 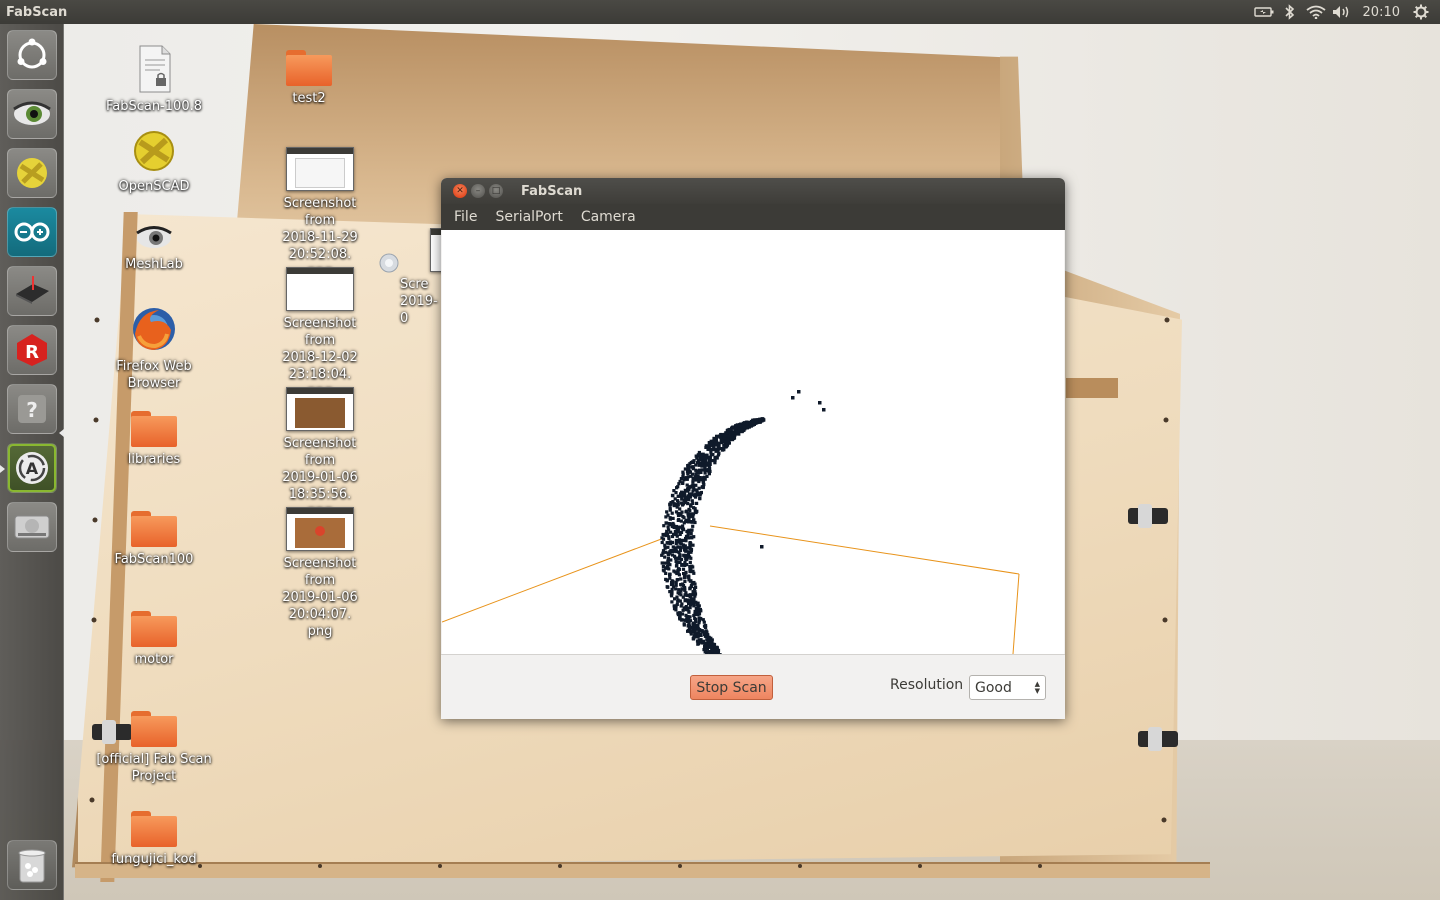 I want to click on menu-camera: Camera, so click(x=608, y=217).